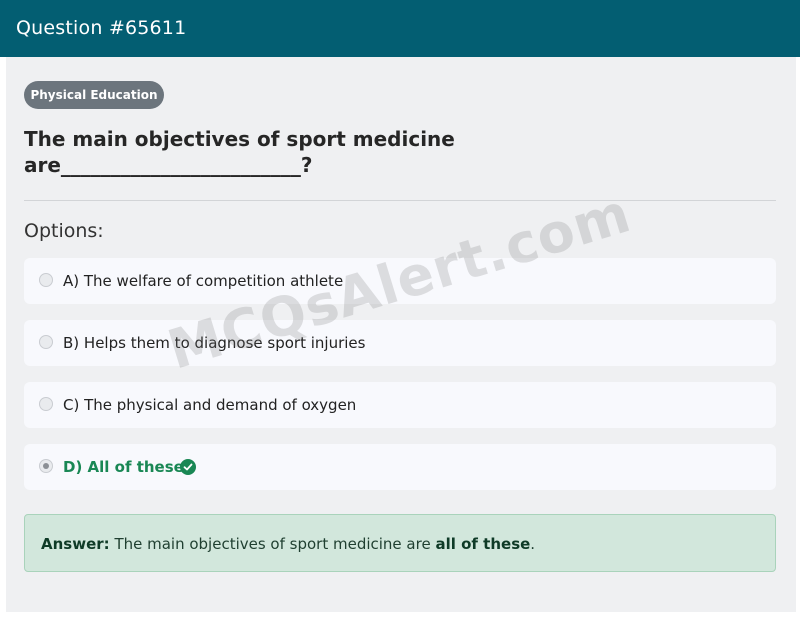 The image size is (800, 644). Describe the element at coordinates (64, 231) in the screenshot. I see `options-heading: Options:` at that location.